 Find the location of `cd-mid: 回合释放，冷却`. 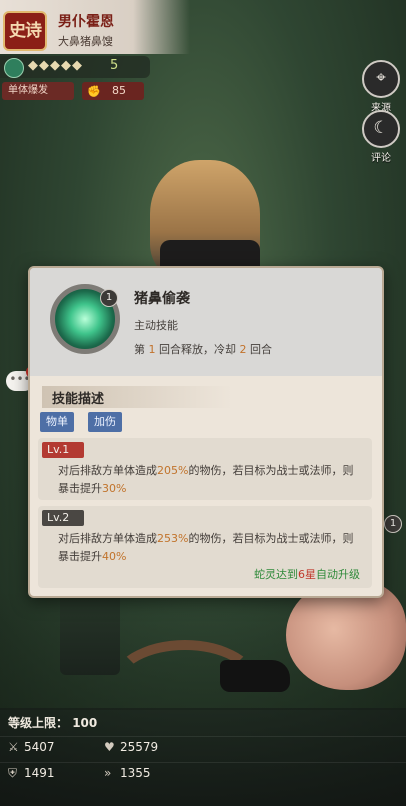

cd-mid: 回合释放，冷却 is located at coordinates (197, 349).